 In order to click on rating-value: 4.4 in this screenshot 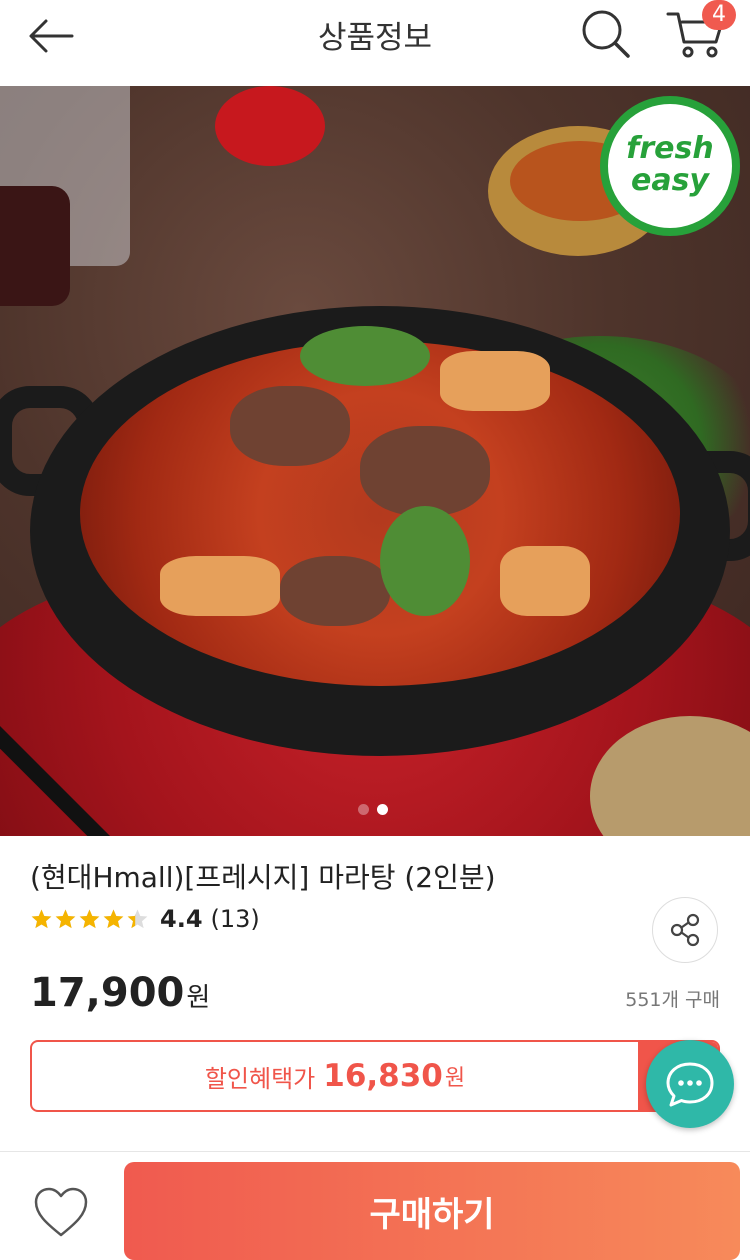, I will do `click(181, 919)`.